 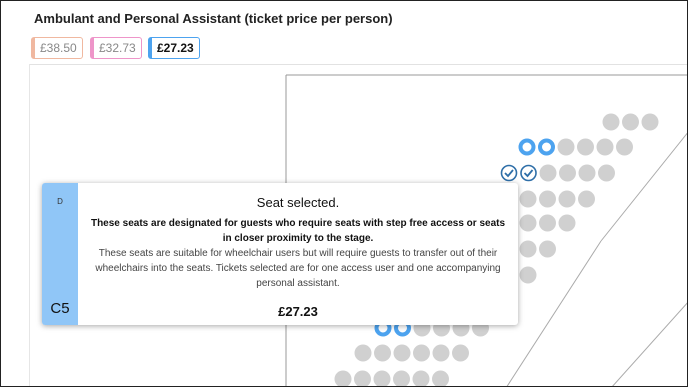 What do you see at coordinates (60, 201) in the screenshot?
I see `tooltip-row-label: D` at bounding box center [60, 201].